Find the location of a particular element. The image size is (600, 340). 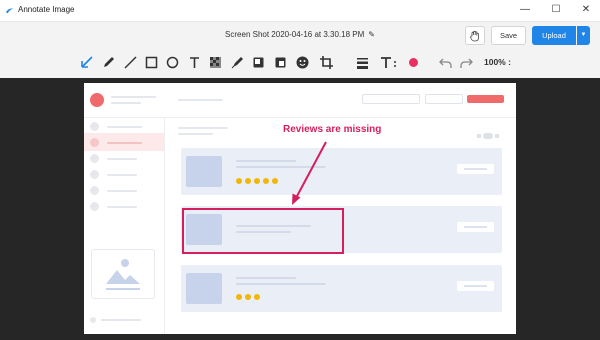

redo-button is located at coordinates (466, 62).